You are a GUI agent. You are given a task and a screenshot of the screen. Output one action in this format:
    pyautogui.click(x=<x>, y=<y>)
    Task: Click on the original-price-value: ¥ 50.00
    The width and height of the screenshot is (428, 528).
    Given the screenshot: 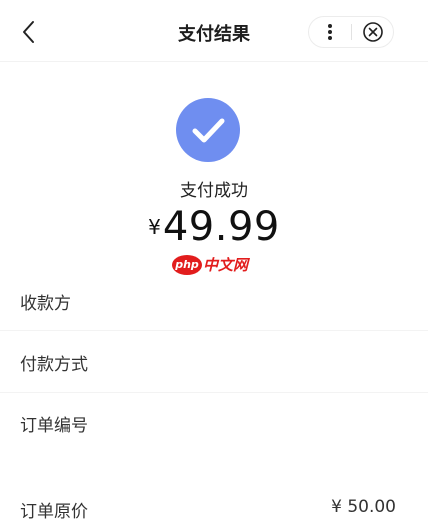 What is the action you would take?
    pyautogui.click(x=363, y=507)
    